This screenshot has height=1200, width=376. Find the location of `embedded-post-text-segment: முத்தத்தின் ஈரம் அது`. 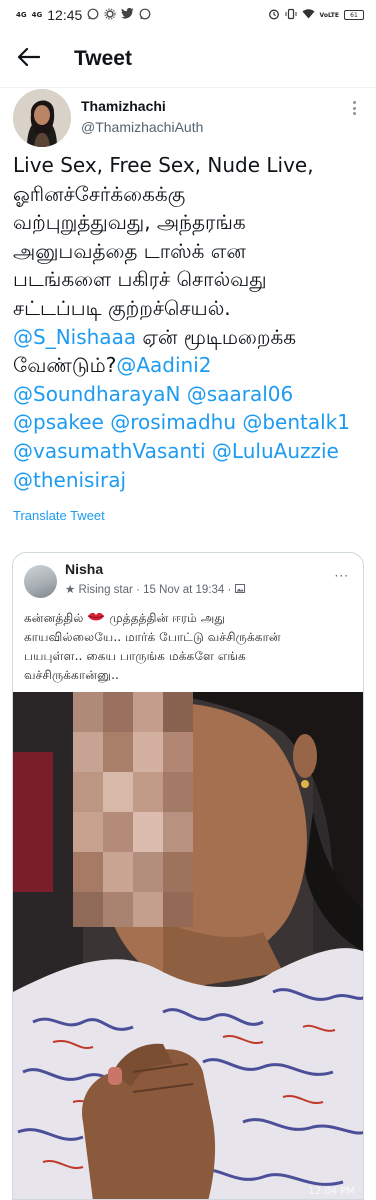

embedded-post-text-segment: முத்தத்தின் ஈரம் அது is located at coordinates (165, 618).